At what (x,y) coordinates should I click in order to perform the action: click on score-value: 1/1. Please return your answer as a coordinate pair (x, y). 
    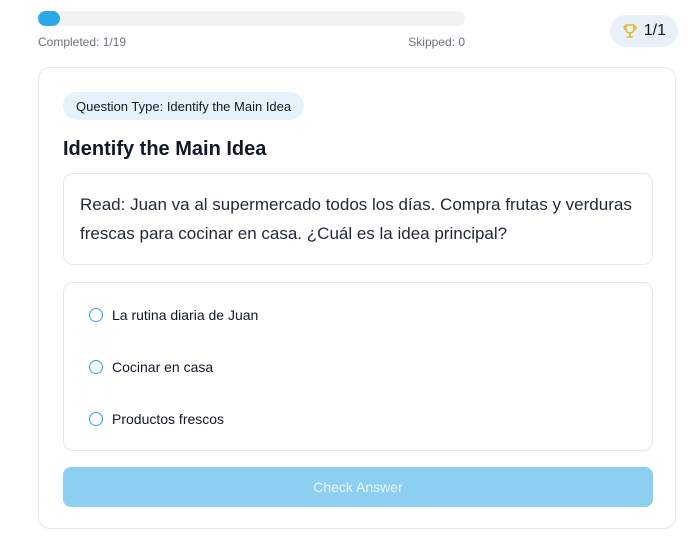
    Looking at the image, I should click on (654, 30).